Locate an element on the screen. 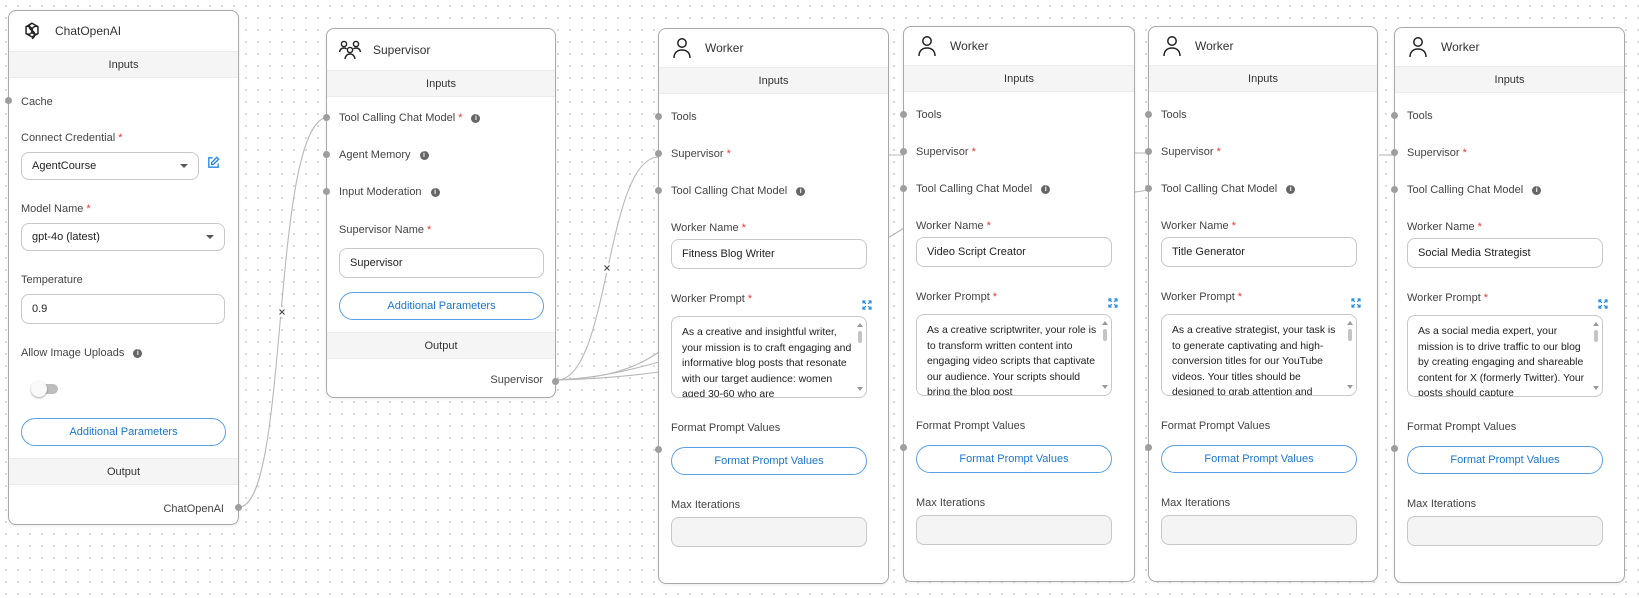 The image size is (1639, 598). credential-label: Connect Credential * is located at coordinates (72, 138).